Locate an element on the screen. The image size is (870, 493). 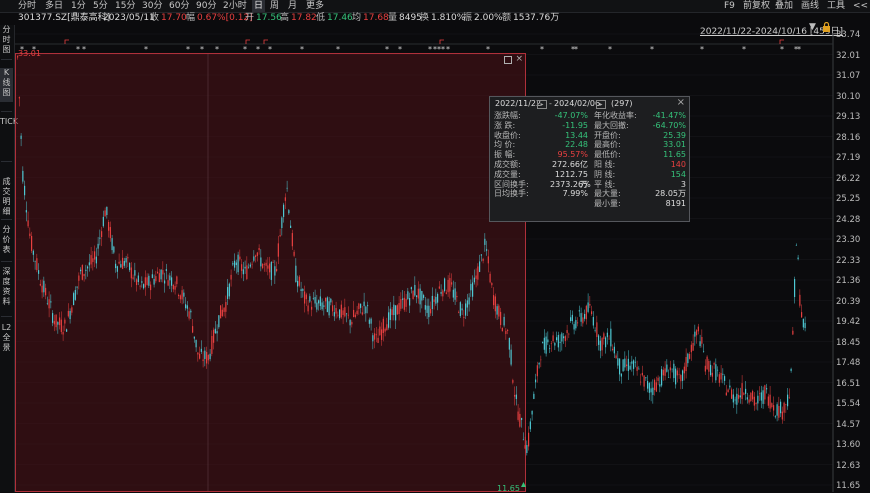
high-marker-label: 33.01 is located at coordinates (29, 53).